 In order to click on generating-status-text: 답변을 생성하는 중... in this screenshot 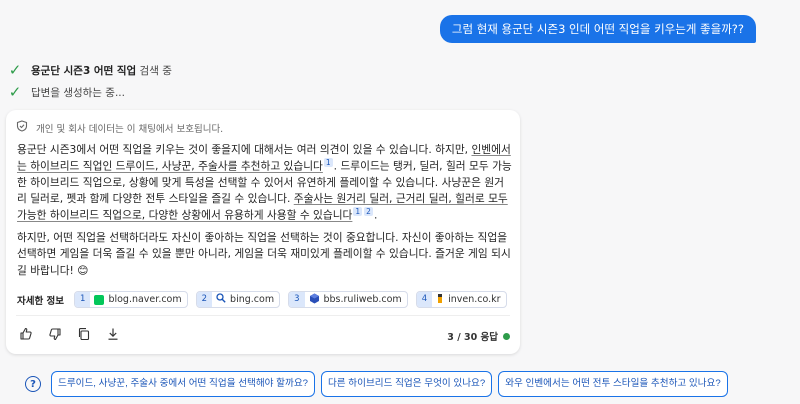, I will do `click(78, 92)`.